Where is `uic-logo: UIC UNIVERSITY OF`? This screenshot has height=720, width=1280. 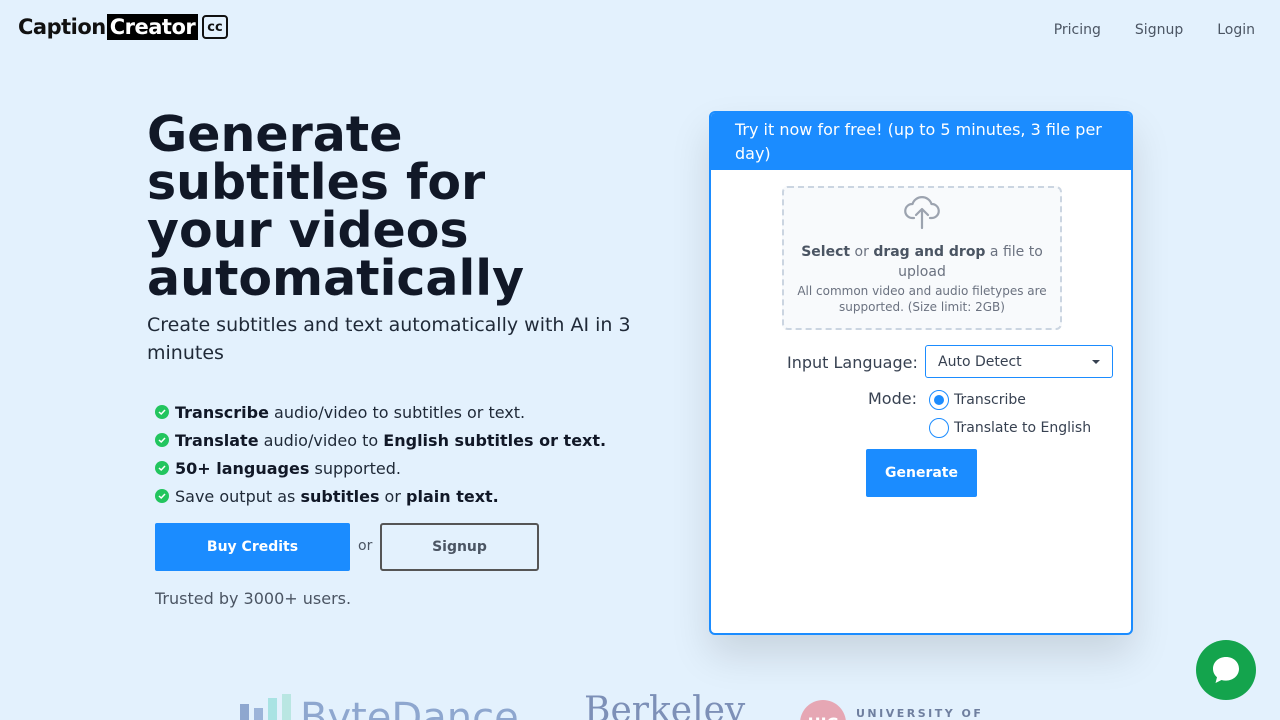
uic-logo: UIC UNIVERSITY OF is located at coordinates (891, 710).